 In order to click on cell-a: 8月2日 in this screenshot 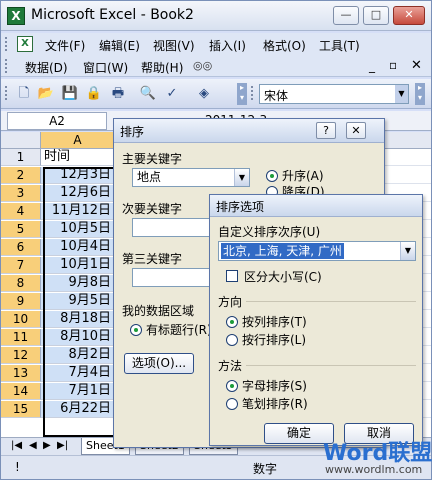, I will do `click(78, 355)`.